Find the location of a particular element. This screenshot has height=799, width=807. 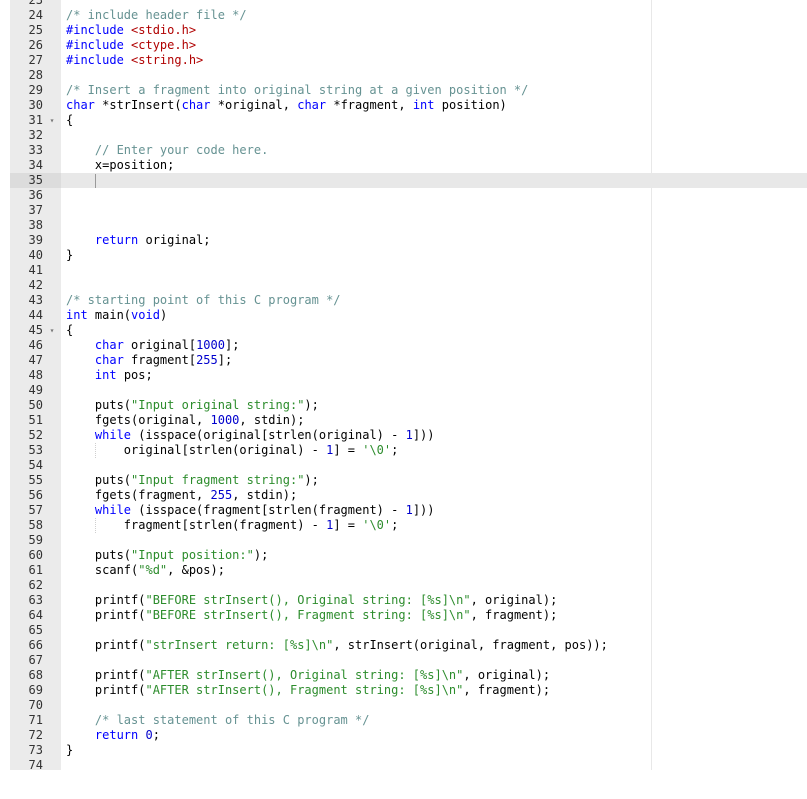

code-line: 26 #include <ctype.h> is located at coordinates (408, 45).